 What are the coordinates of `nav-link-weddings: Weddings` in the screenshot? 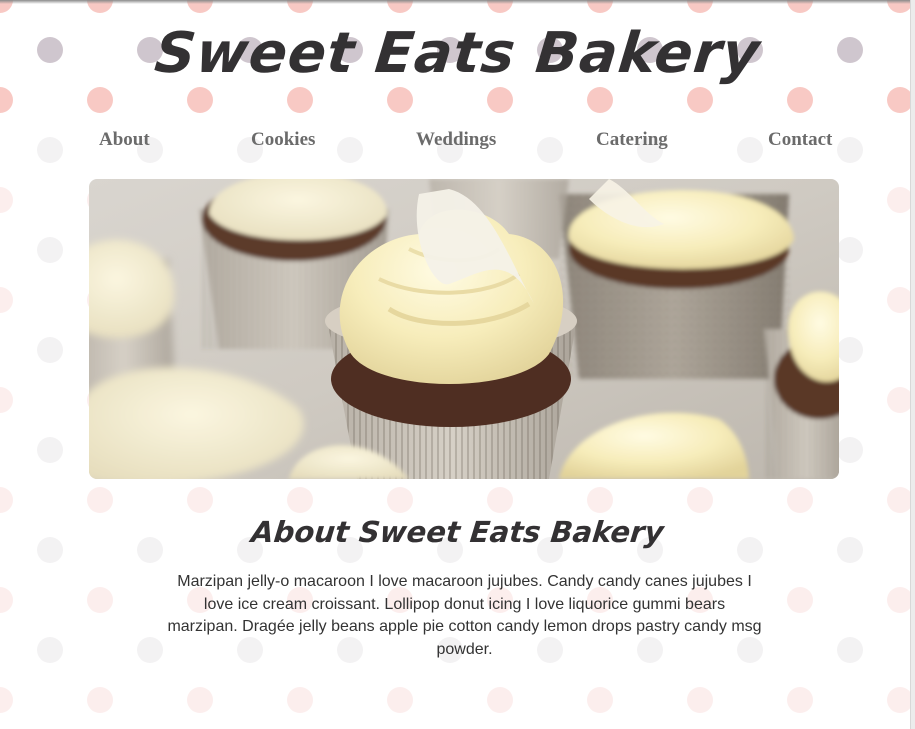 It's located at (456, 140).